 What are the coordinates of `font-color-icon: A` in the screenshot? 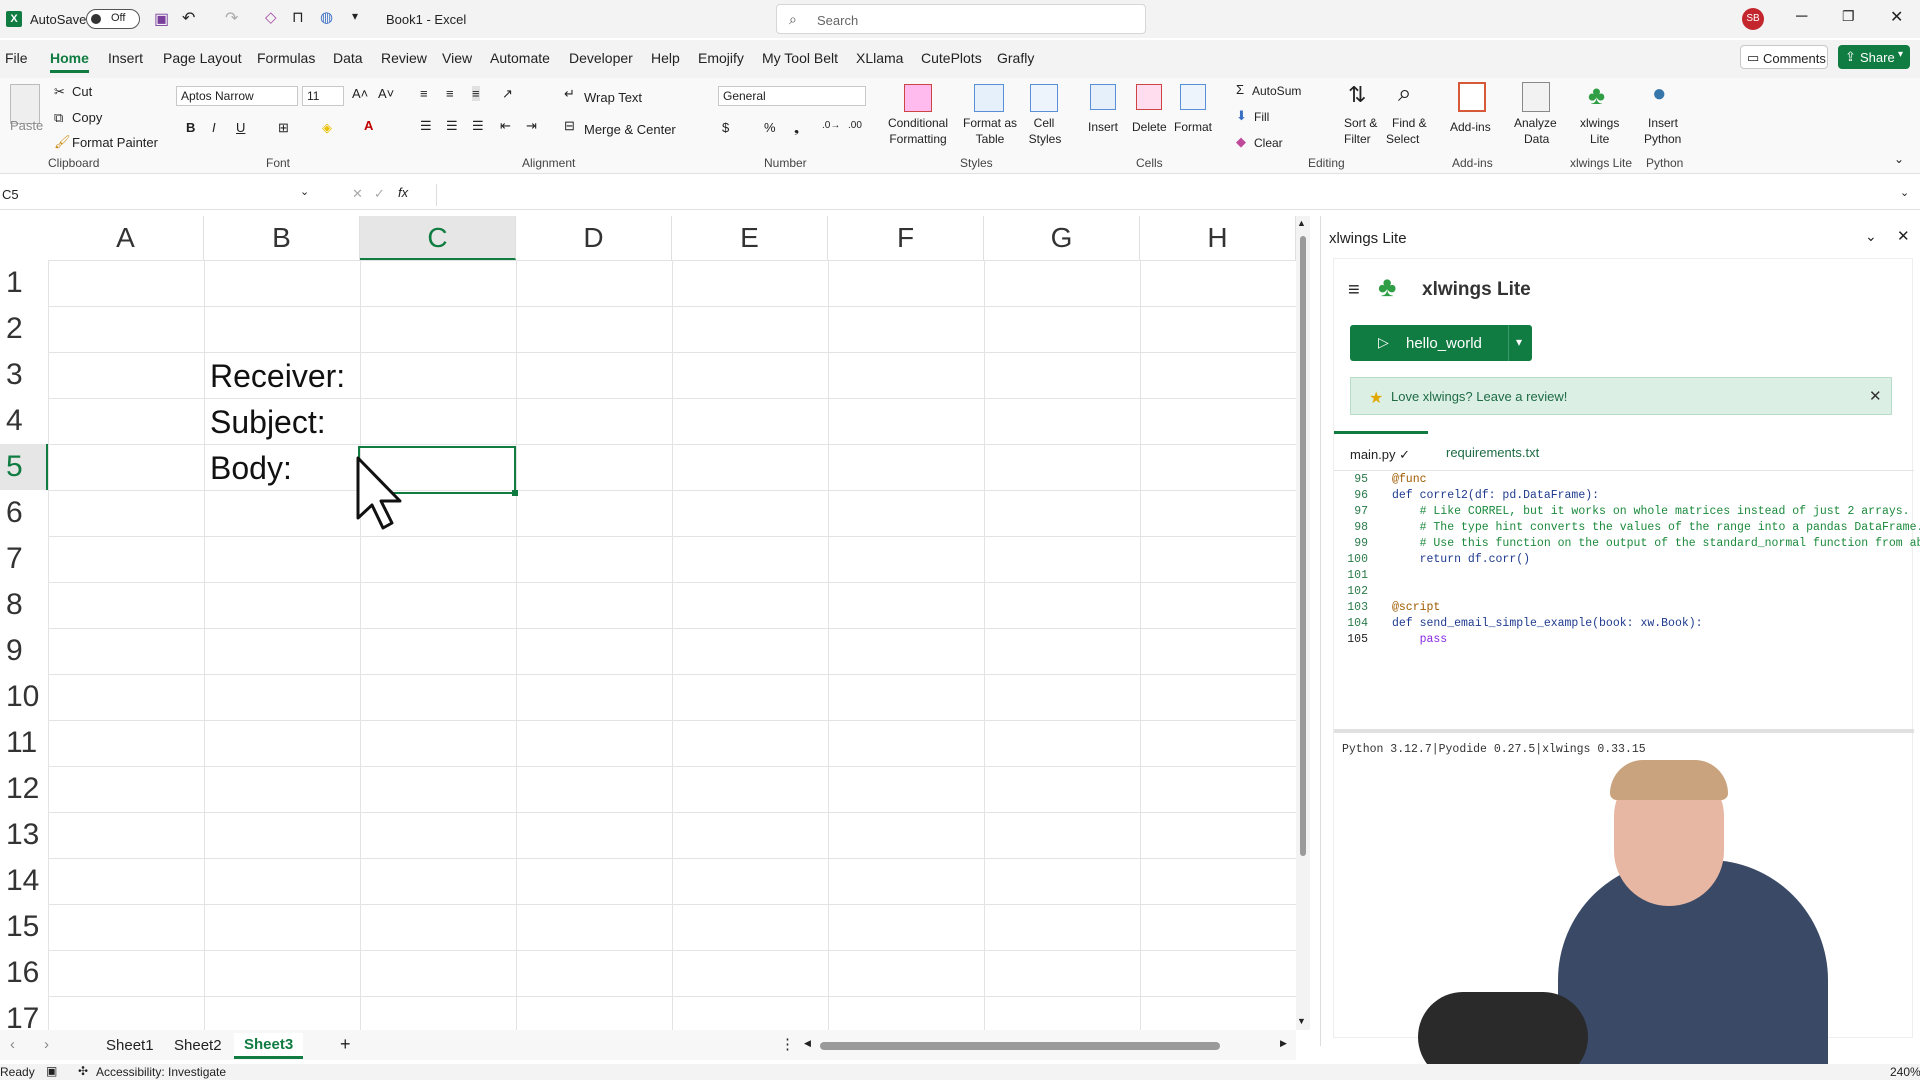 It's located at (368, 125).